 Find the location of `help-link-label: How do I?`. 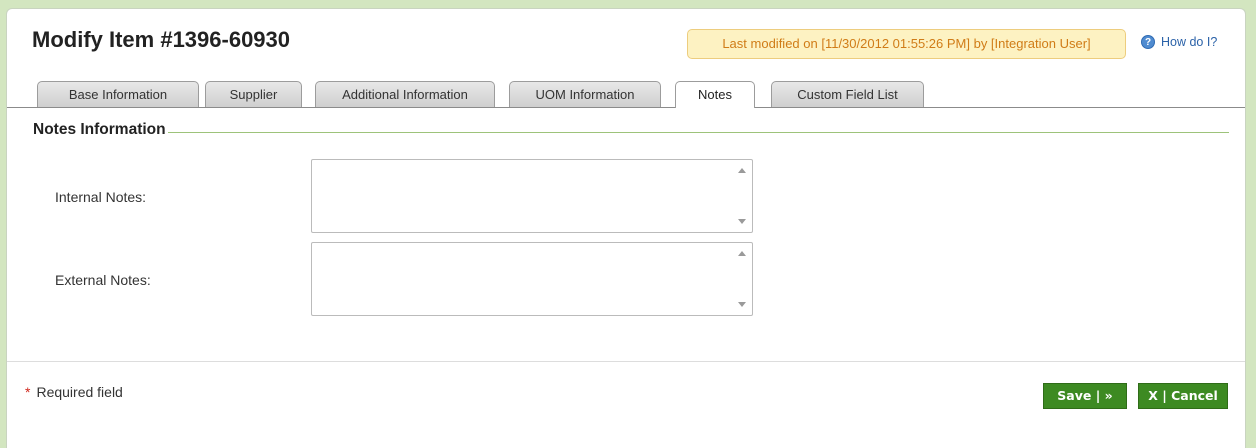

help-link-label: How do I? is located at coordinates (1189, 42).